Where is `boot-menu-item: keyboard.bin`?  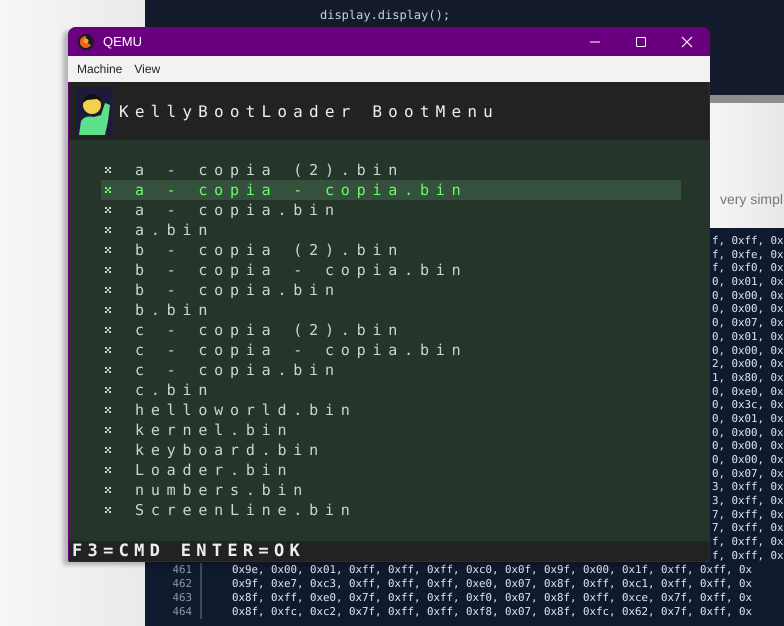 boot-menu-item: keyboard.bin is located at coordinates (391, 450).